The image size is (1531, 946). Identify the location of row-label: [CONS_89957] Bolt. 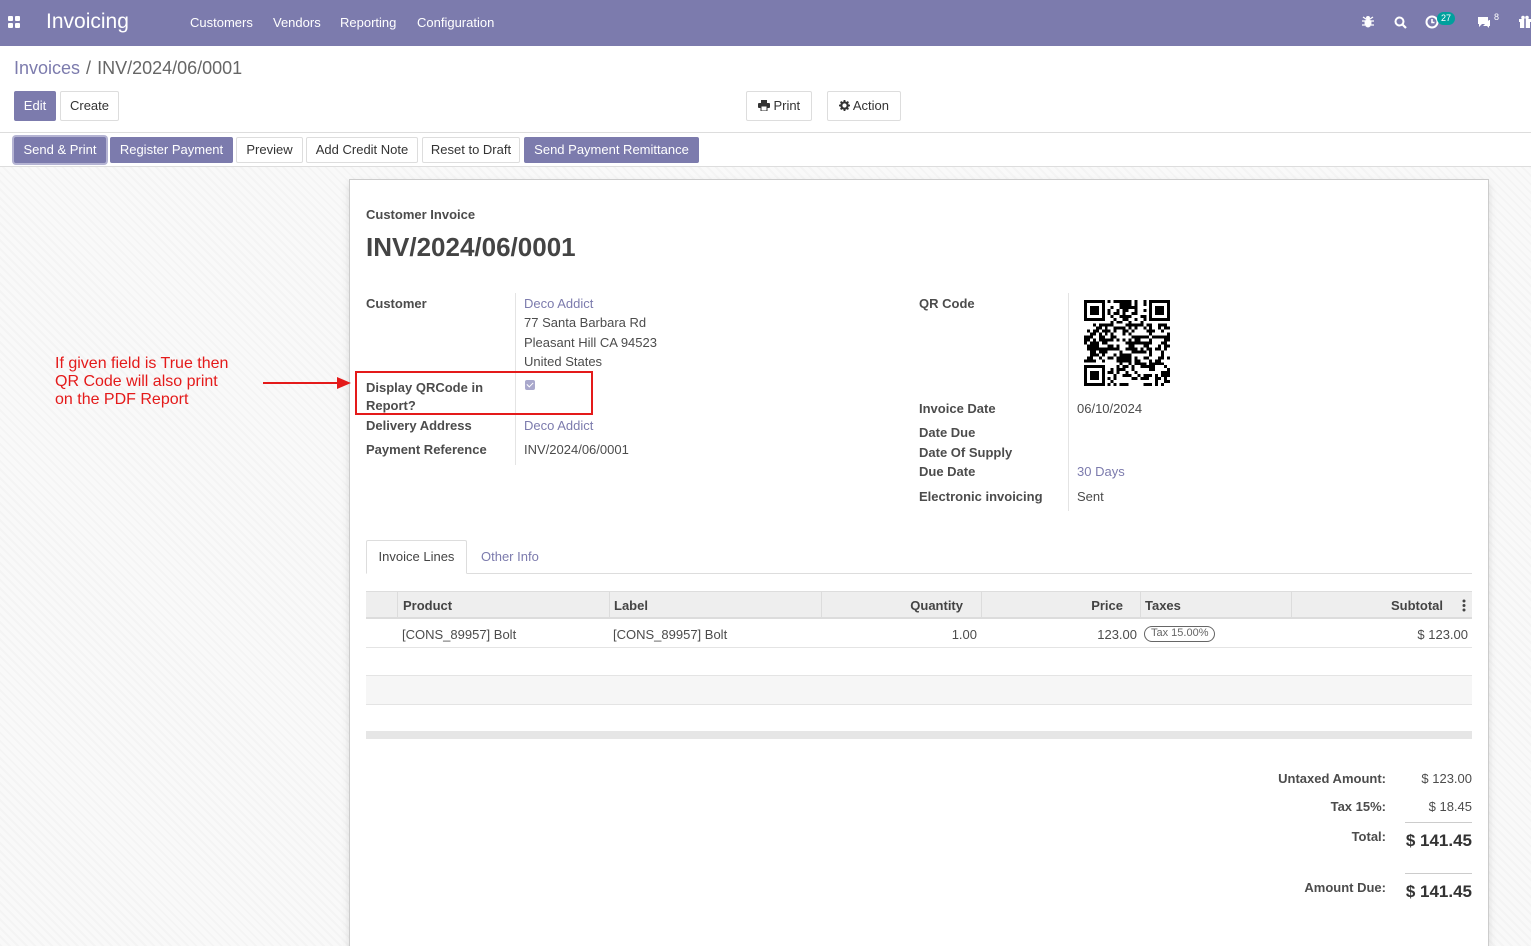
(670, 634).